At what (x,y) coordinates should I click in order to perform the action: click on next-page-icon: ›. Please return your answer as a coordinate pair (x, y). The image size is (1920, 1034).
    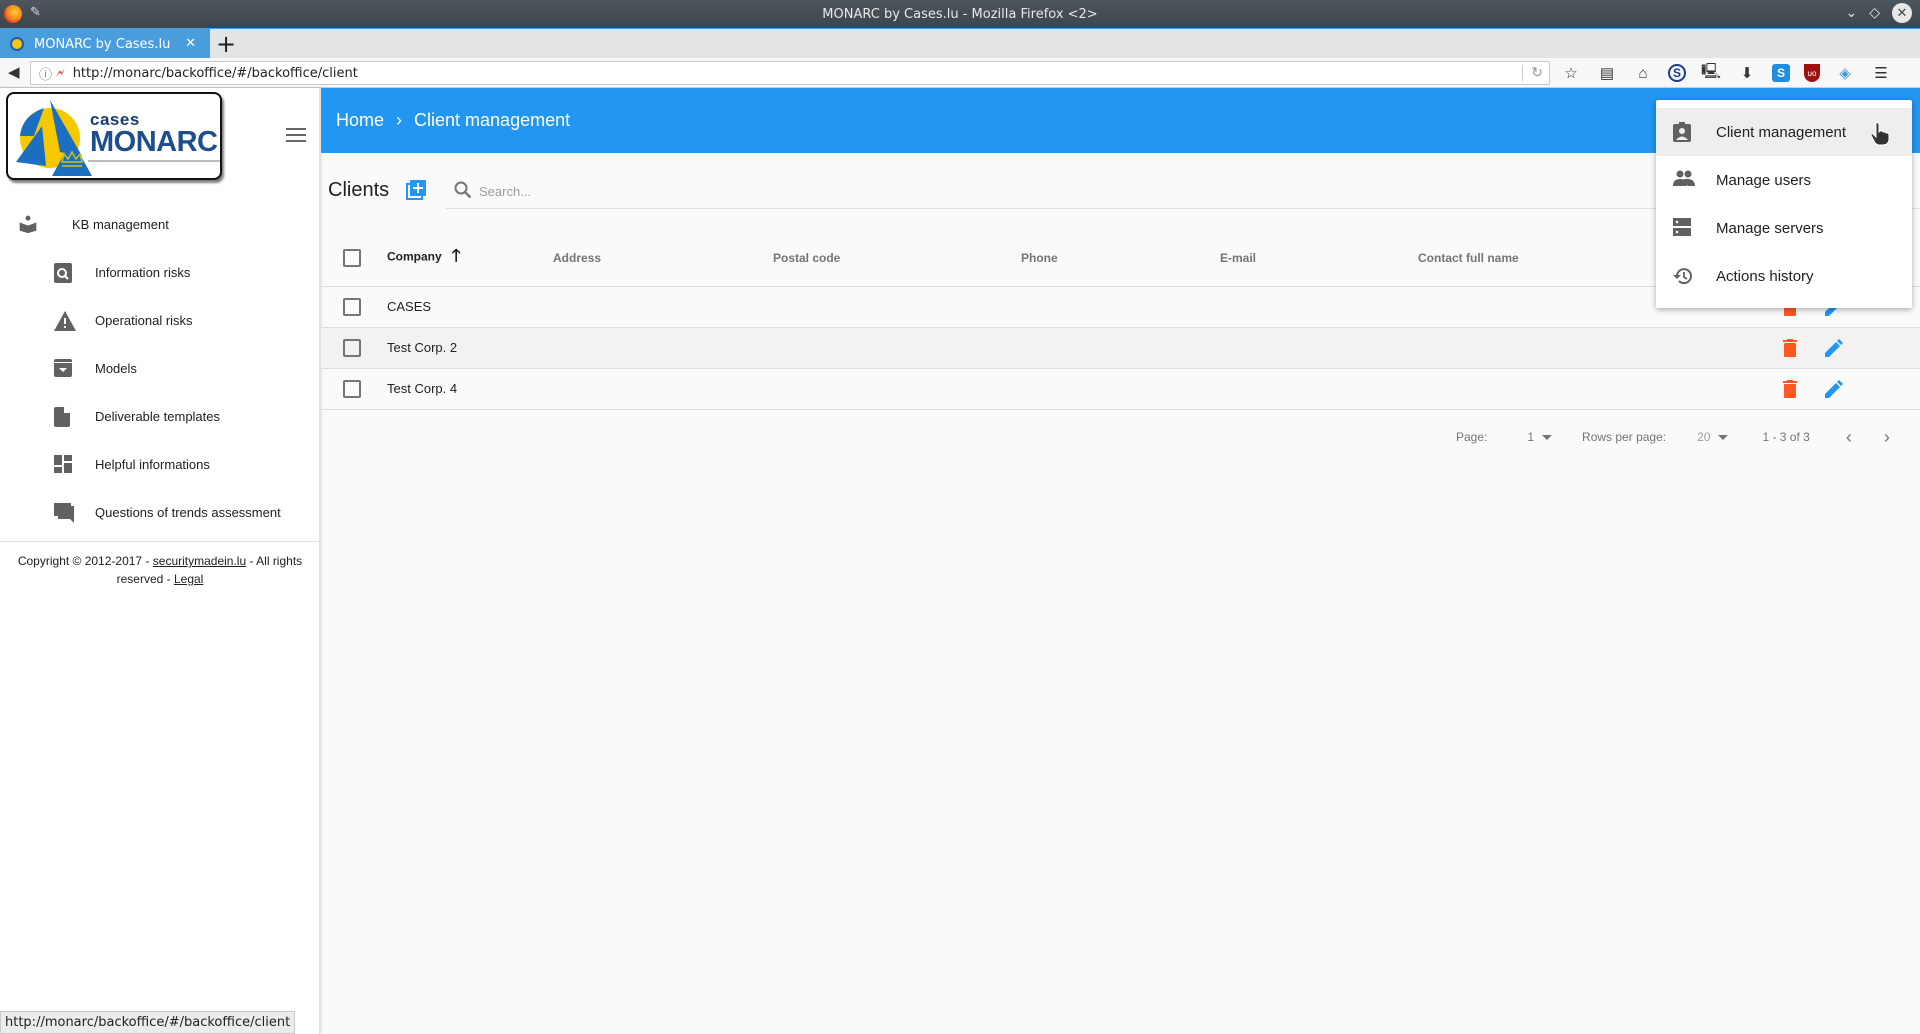
    Looking at the image, I should click on (1887, 437).